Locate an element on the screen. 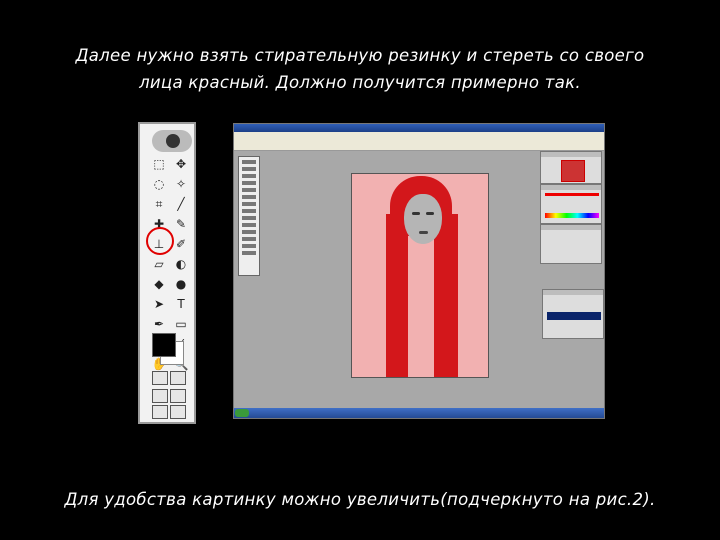 The height and width of the screenshot is (540, 720). windows-taskbar is located at coordinates (419, 413).